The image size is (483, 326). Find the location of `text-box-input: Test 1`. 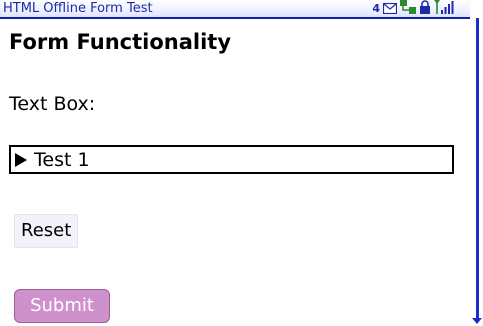

text-box-input: Test 1 is located at coordinates (231, 159).